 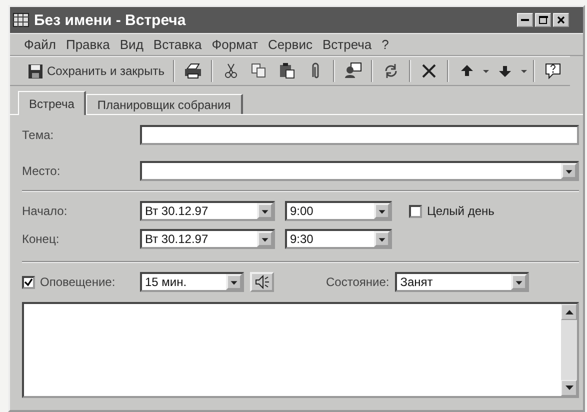 I want to click on field-label: Конец:, so click(x=41, y=239).